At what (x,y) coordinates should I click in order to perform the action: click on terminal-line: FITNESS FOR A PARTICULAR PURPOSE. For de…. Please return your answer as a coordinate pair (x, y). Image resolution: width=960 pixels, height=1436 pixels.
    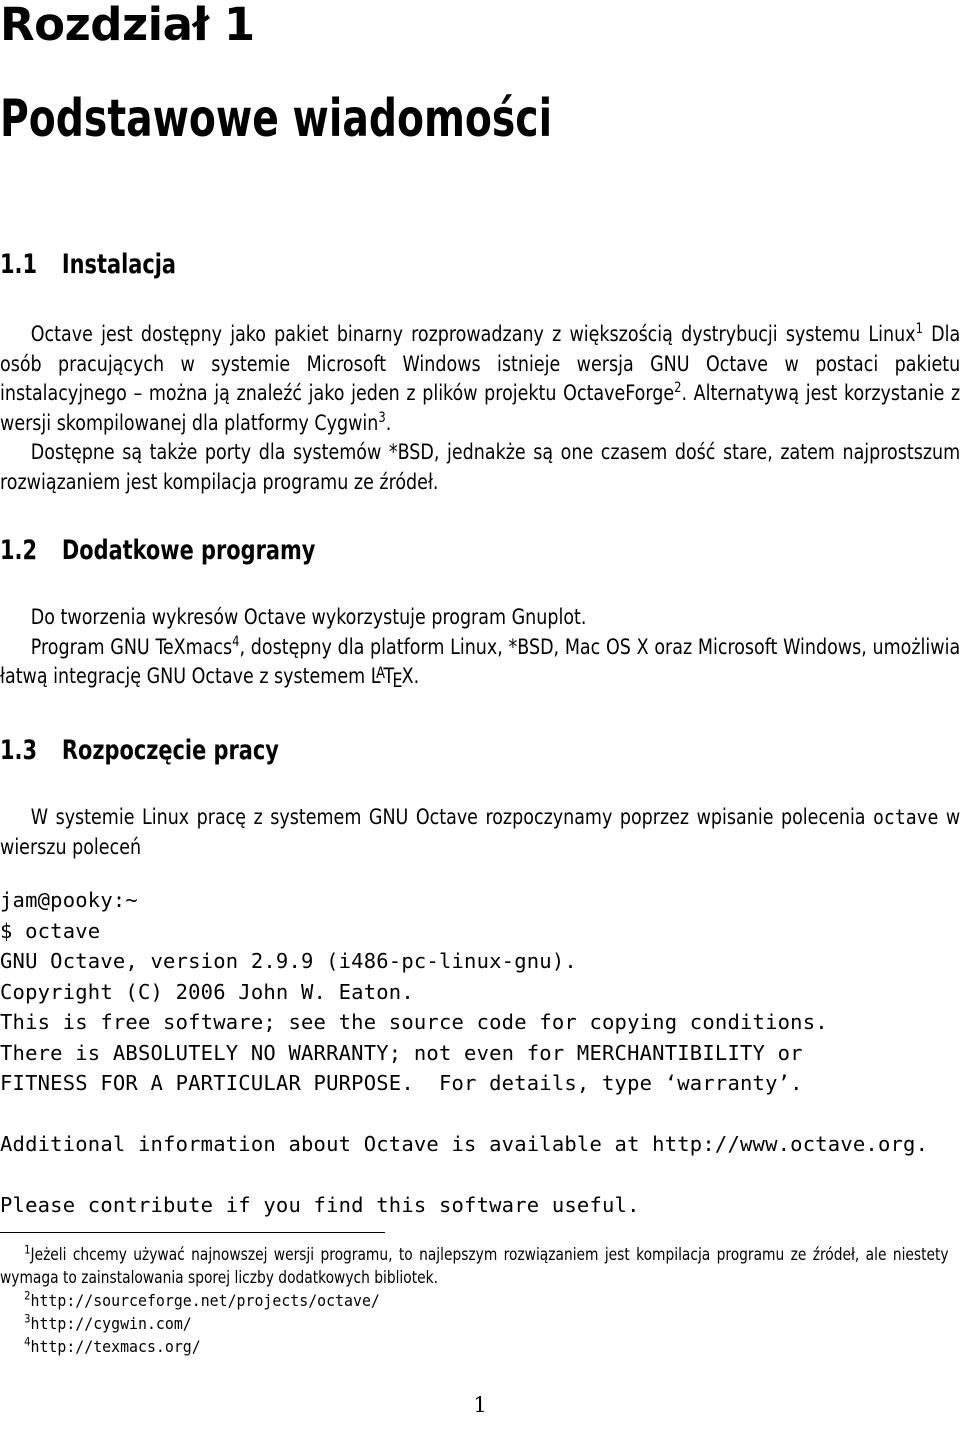
    Looking at the image, I should click on (401, 1083).